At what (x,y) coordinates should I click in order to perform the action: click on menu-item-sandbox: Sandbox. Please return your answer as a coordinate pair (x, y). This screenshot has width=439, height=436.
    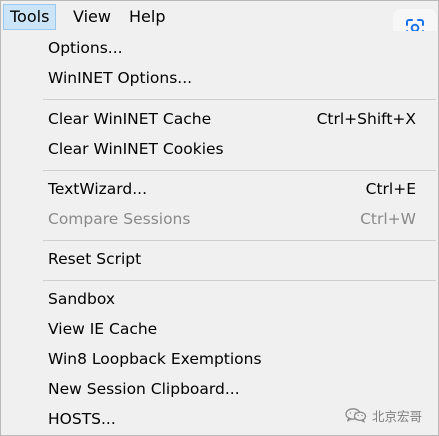
    Looking at the image, I should click on (219, 299).